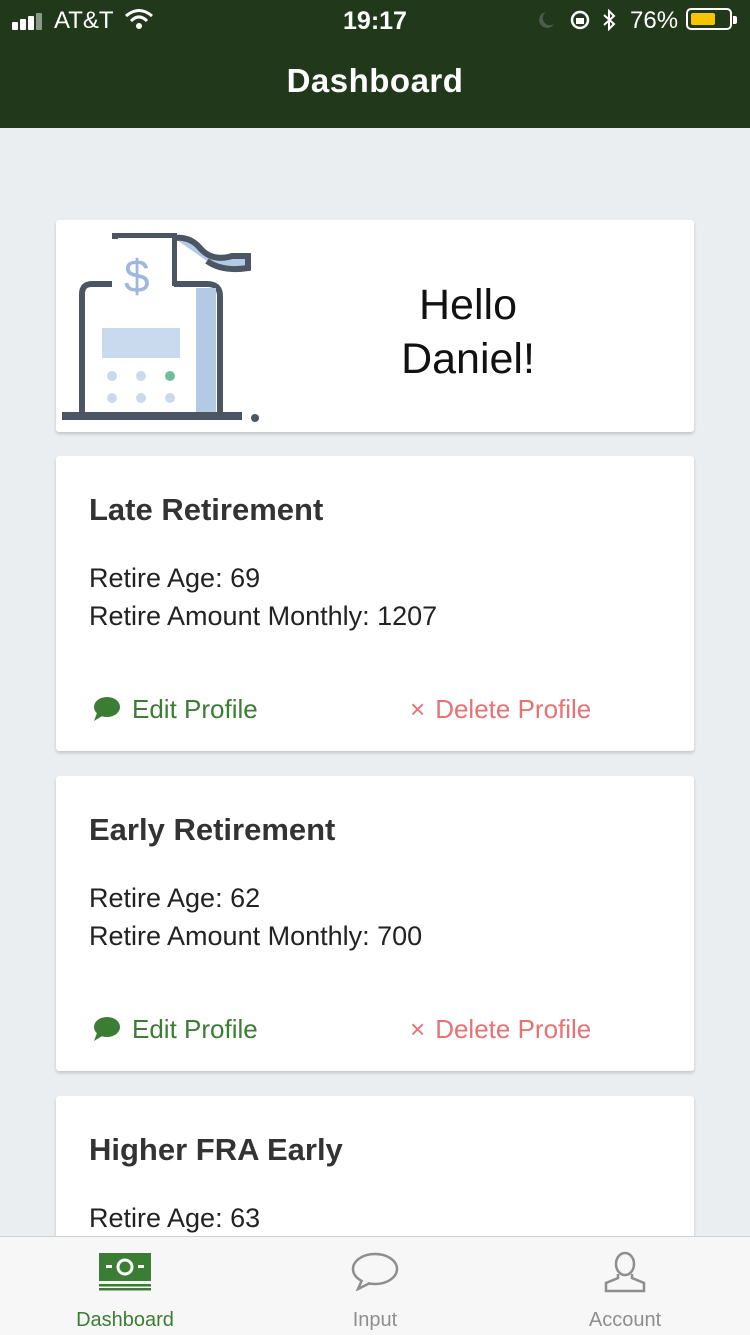 This screenshot has height=1335, width=750. What do you see at coordinates (577, 20) in the screenshot?
I see `system-status-icons` at bounding box center [577, 20].